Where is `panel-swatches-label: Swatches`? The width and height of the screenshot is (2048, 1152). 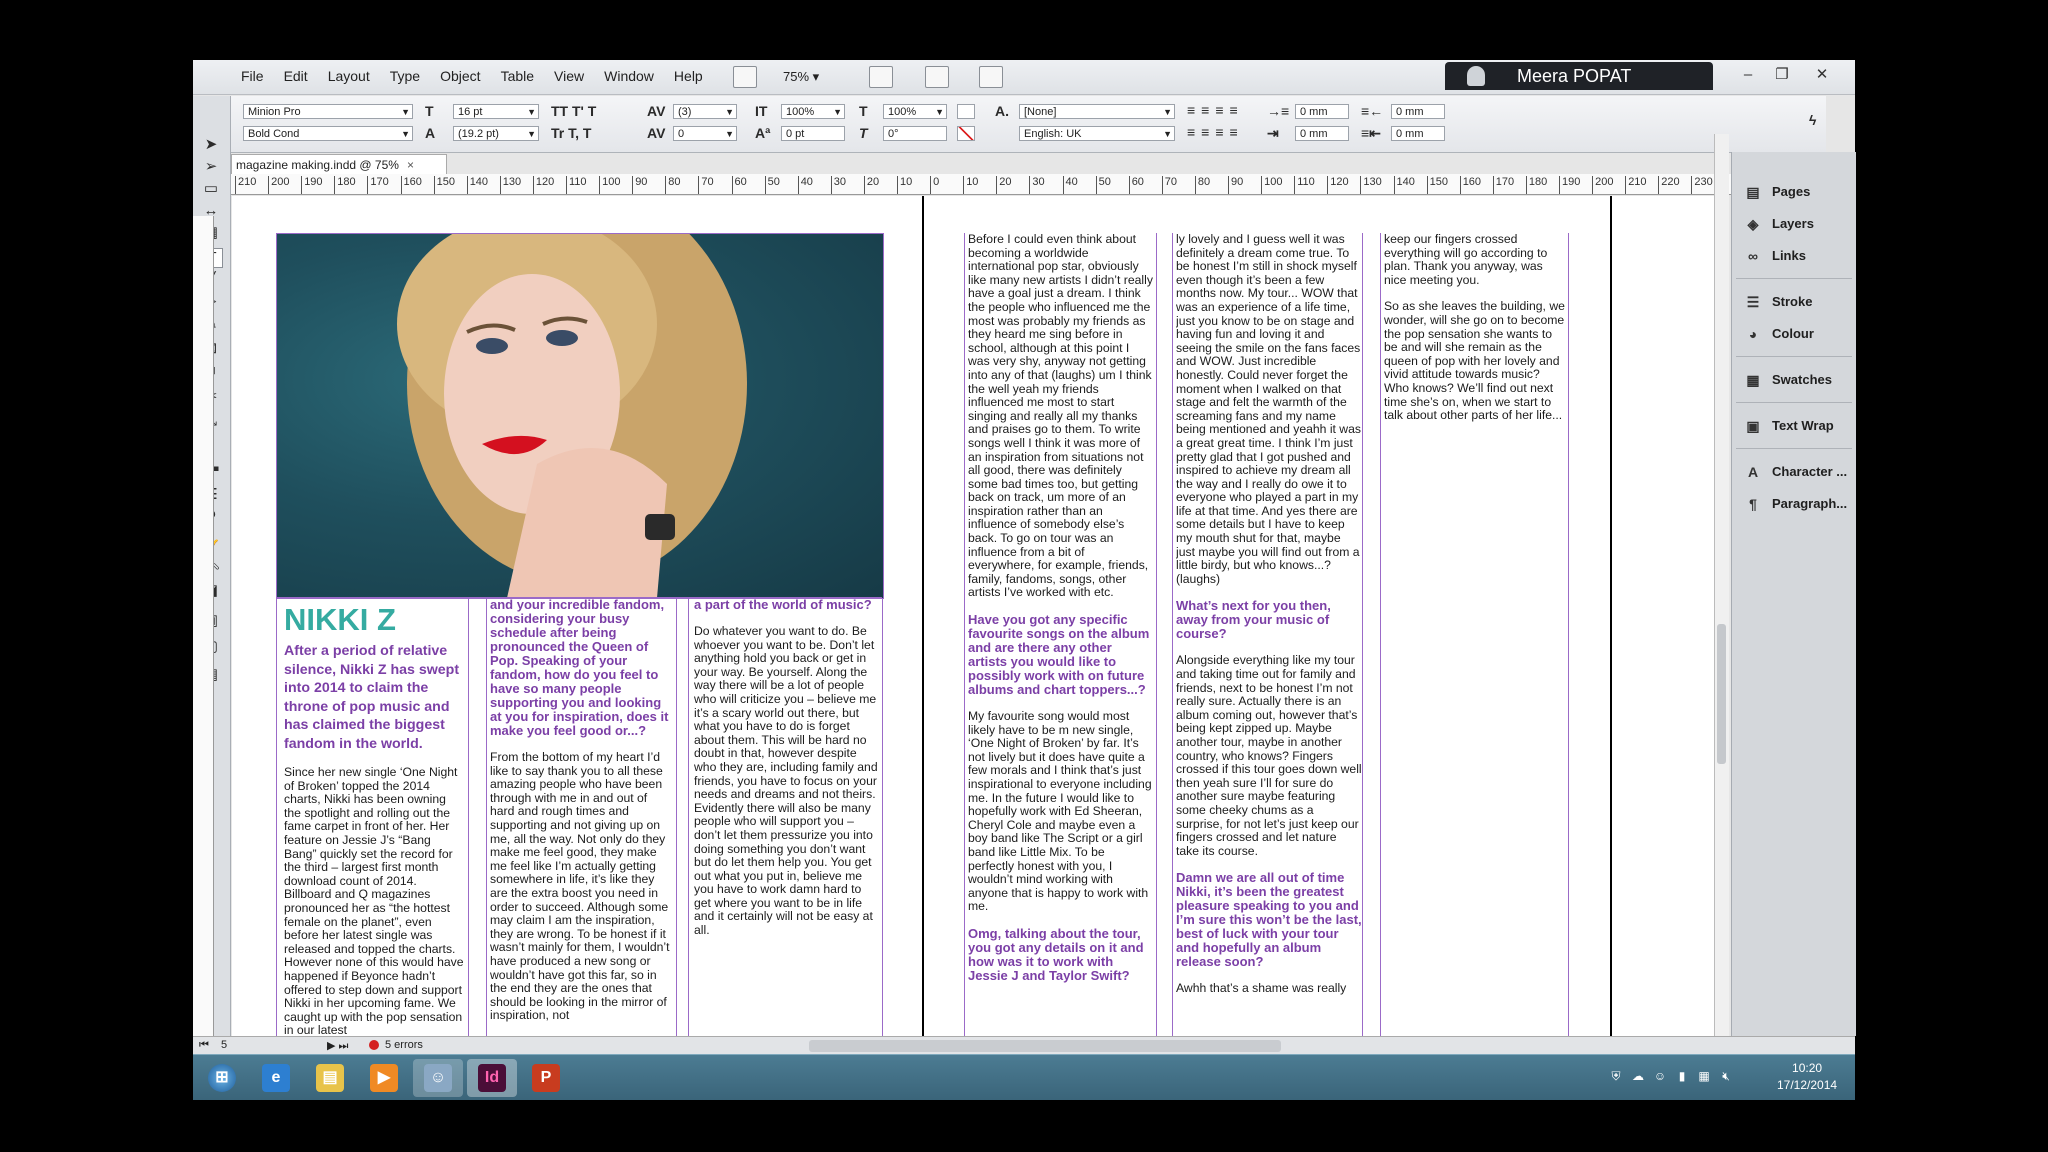
panel-swatches-label: Swatches is located at coordinates (1802, 379).